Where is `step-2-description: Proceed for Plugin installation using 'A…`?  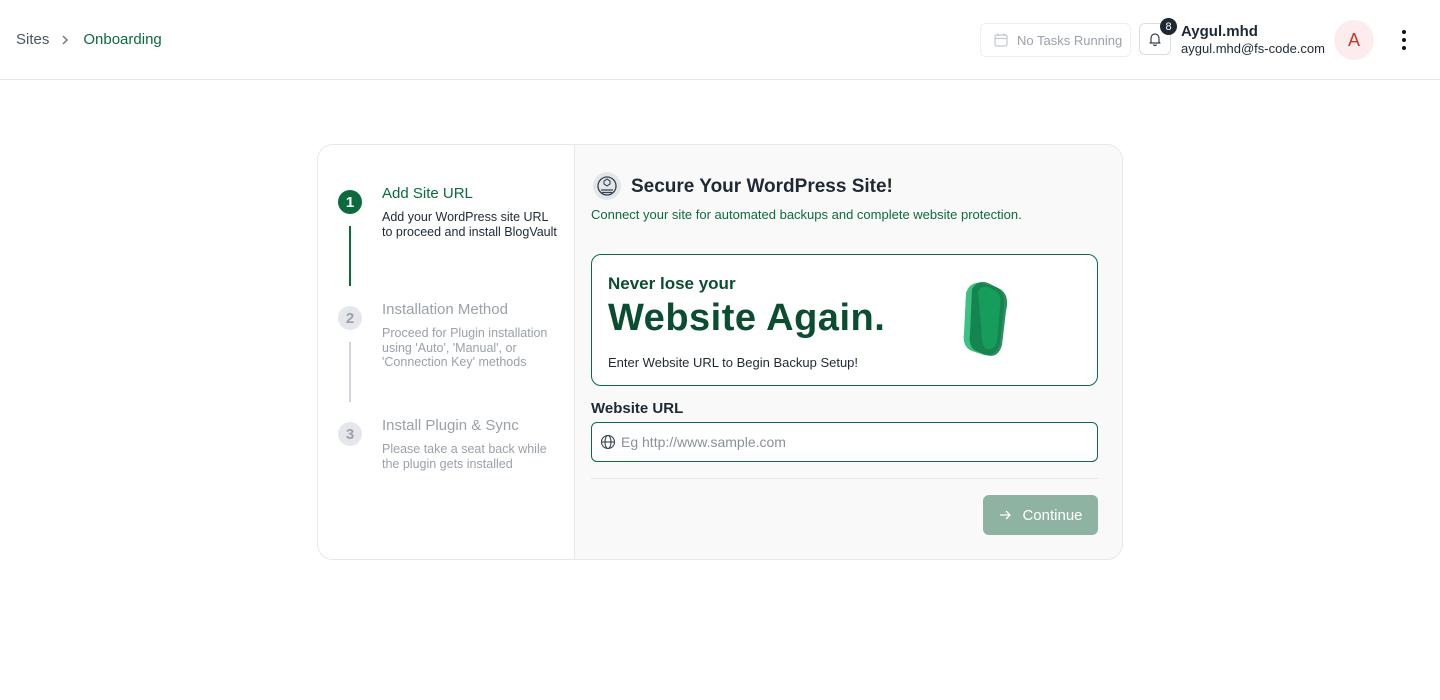
step-2-description: Proceed for Plugin installation using 'A… is located at coordinates (465, 347).